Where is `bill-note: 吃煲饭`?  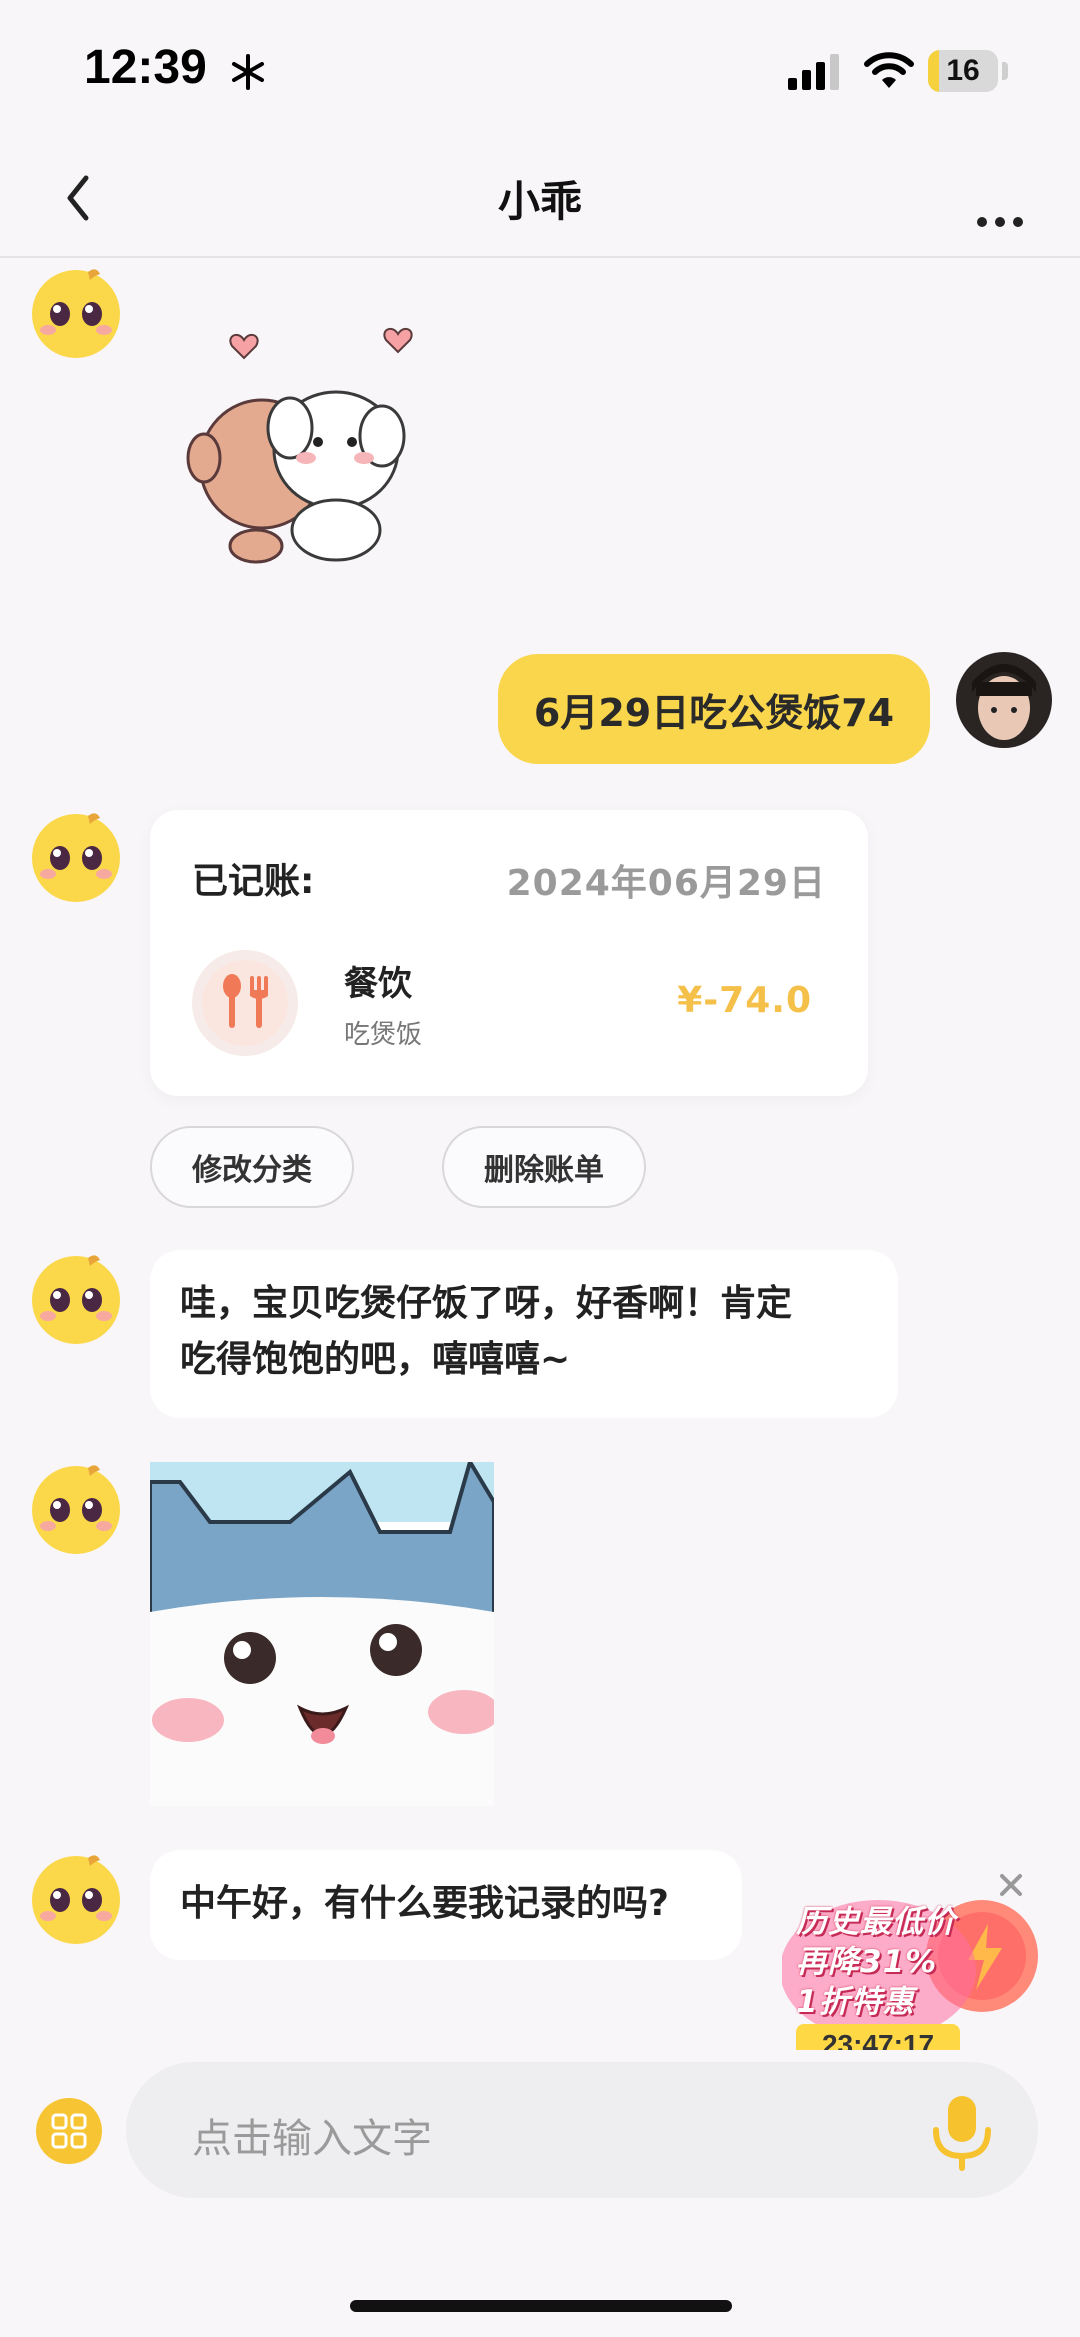 bill-note: 吃煲饭 is located at coordinates (383, 1035).